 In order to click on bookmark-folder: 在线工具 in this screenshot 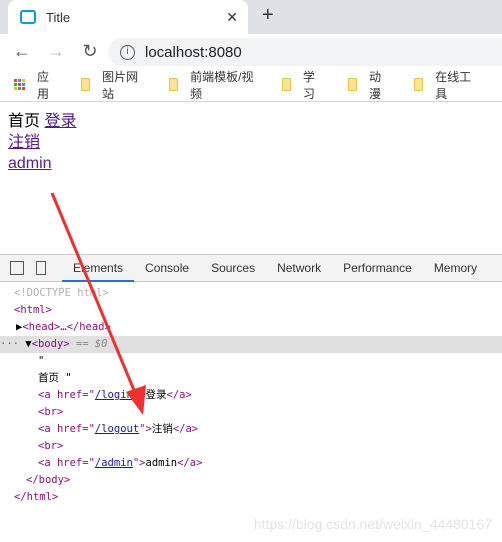, I will do `click(446, 85)`.